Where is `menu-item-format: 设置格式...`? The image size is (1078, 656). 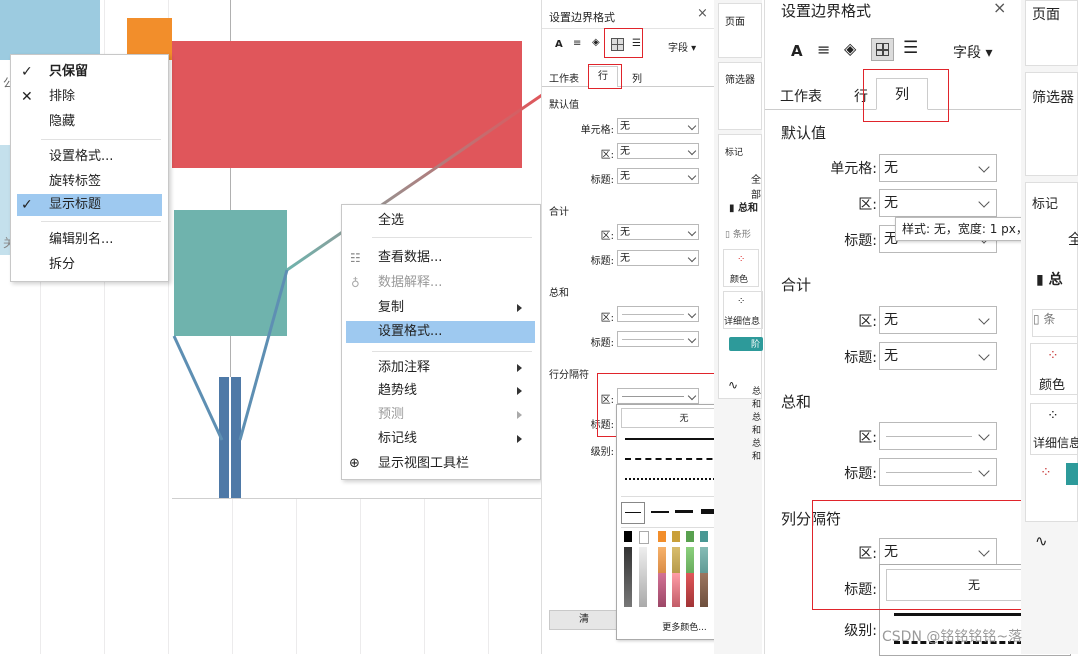 menu-item-format: 设置格式... is located at coordinates (89, 157).